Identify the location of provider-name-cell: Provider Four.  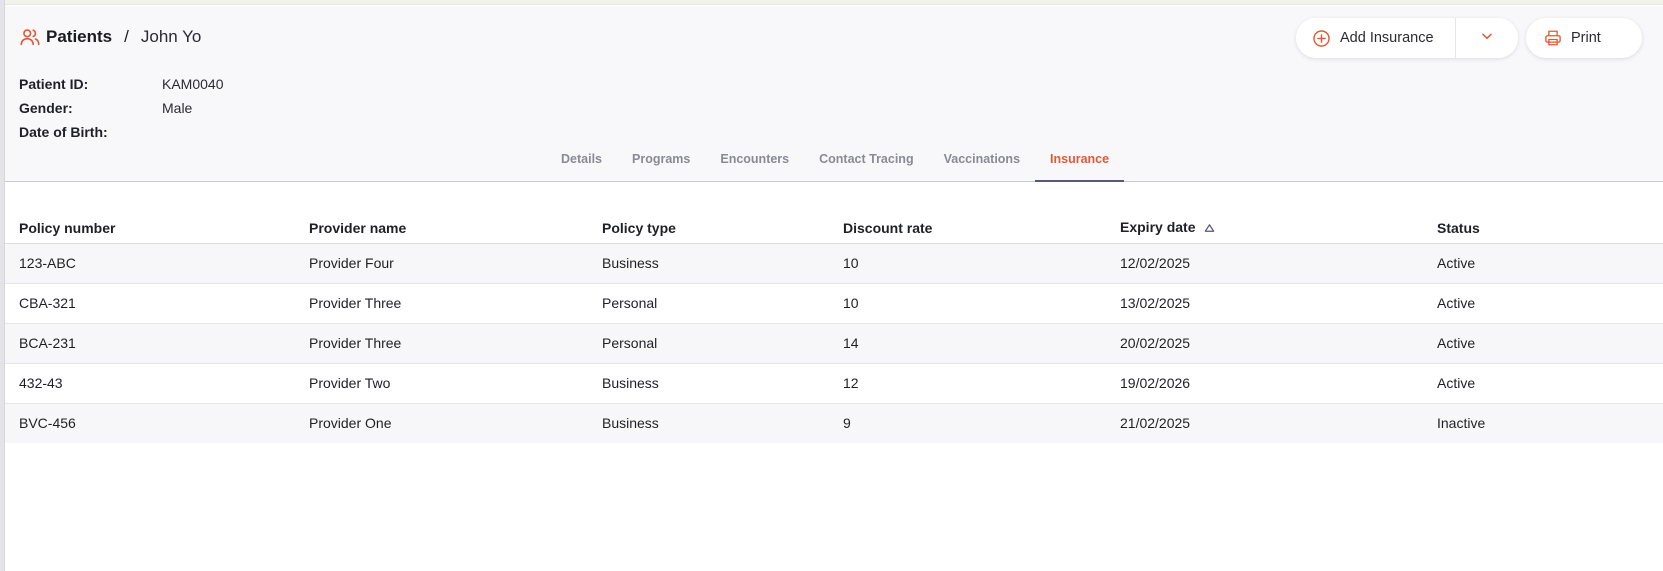
(441, 263).